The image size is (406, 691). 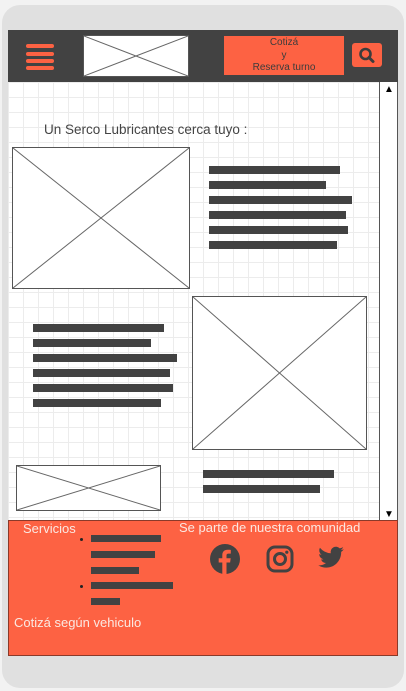 I want to click on services-title: Servicios, so click(x=49, y=528).